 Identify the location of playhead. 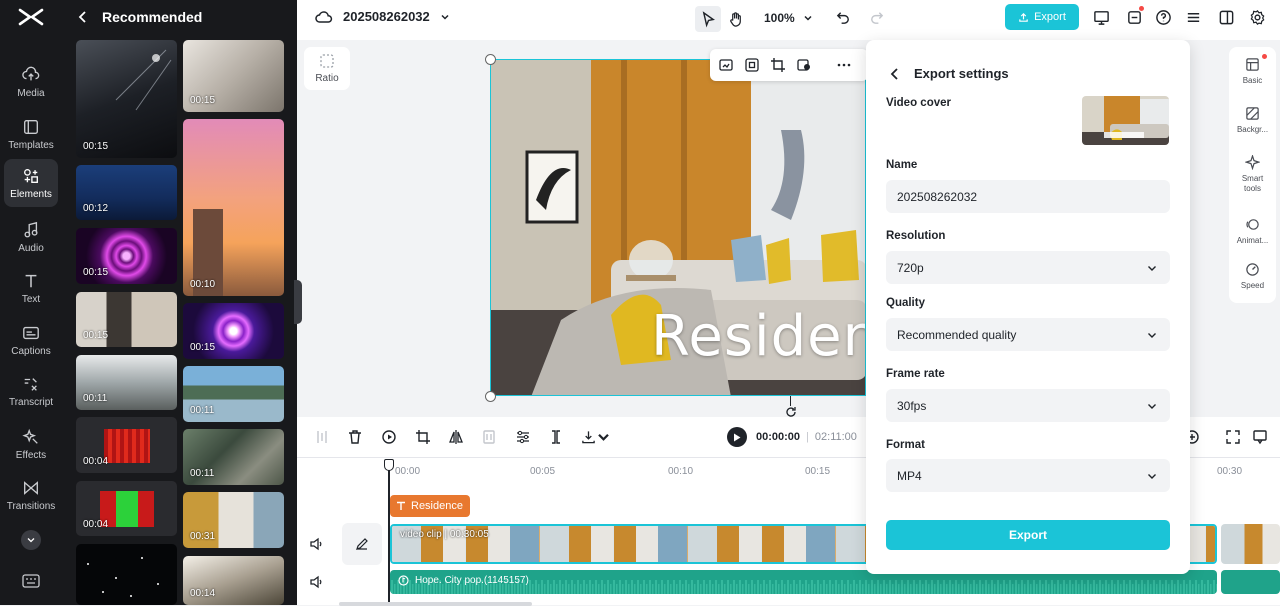
(389, 531).